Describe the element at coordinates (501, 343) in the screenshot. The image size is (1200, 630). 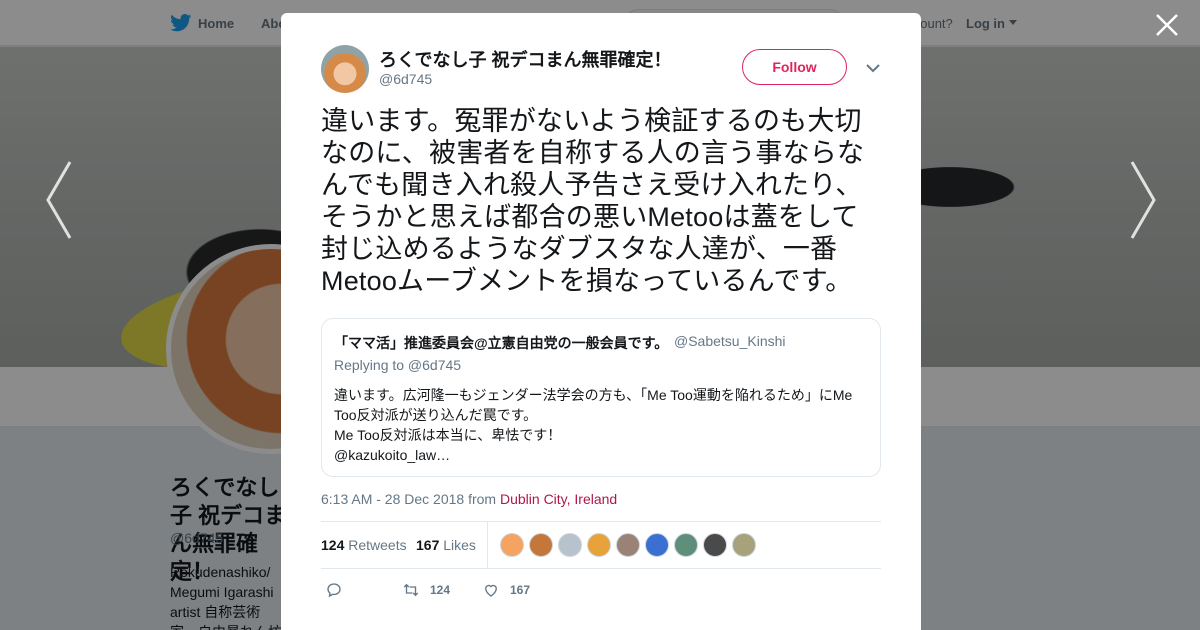
I see `quoted-author-name: 「ママ活」推進委員会@立憲自由党の一般会員です。` at that location.